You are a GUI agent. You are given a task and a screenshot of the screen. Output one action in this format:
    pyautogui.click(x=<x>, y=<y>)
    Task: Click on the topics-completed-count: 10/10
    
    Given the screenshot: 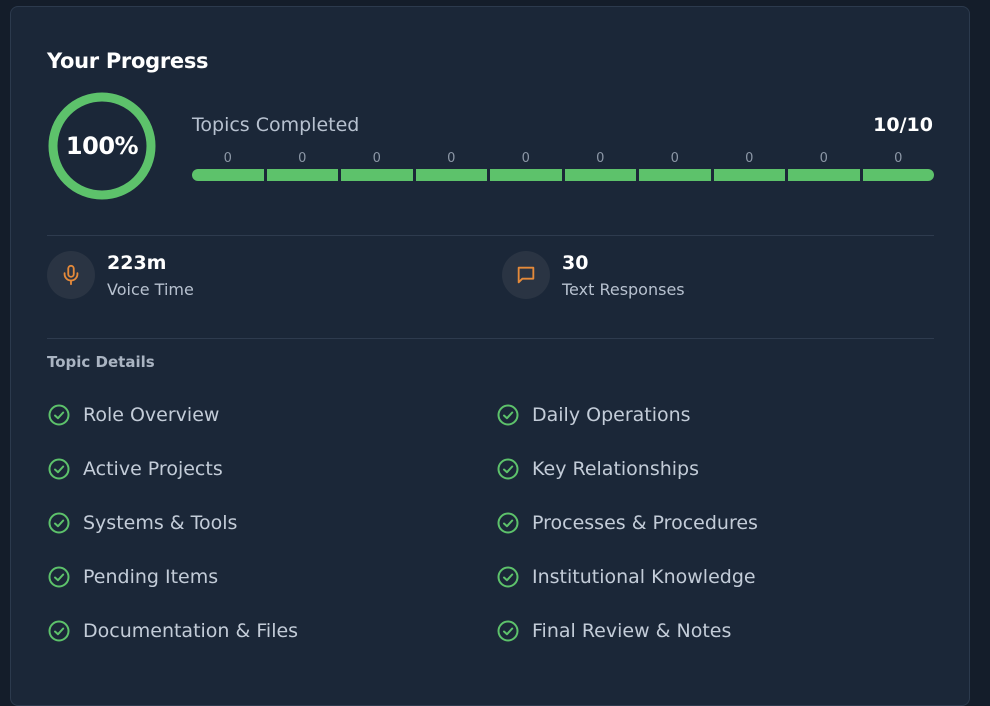 What is the action you would take?
    pyautogui.click(x=903, y=125)
    